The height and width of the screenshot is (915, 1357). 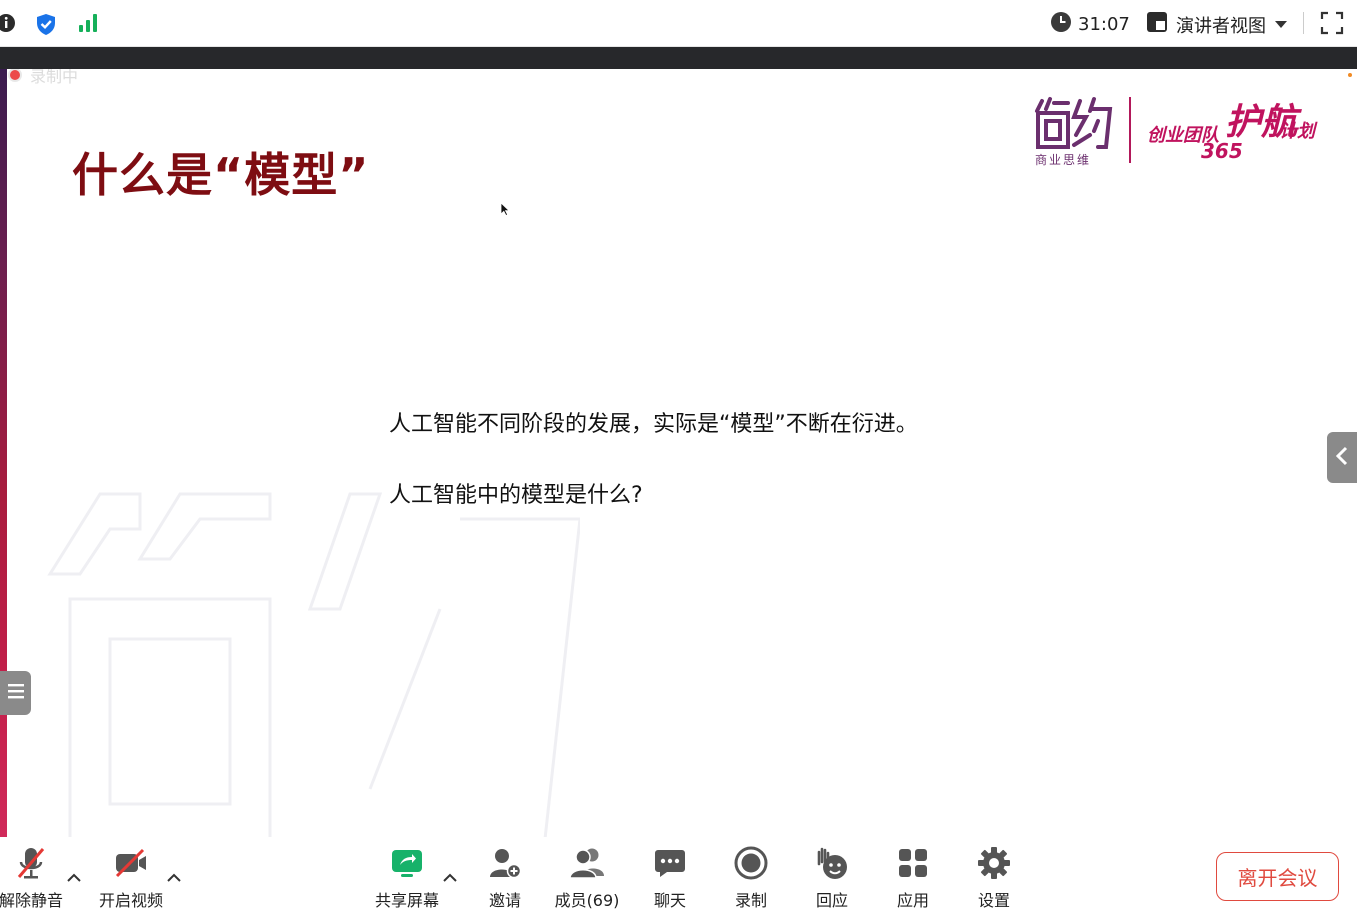 I want to click on raise-hand-emoji-icon, so click(x=832, y=863).